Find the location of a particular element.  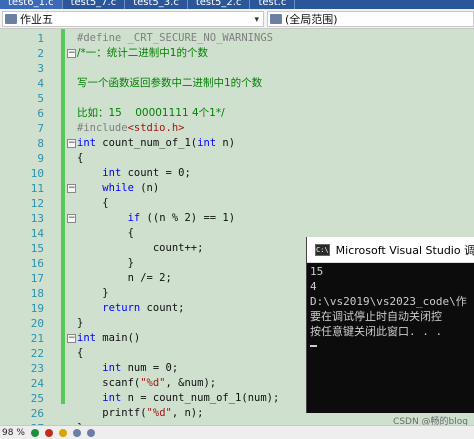

tab-2: test5_3.c is located at coordinates (156, 4).